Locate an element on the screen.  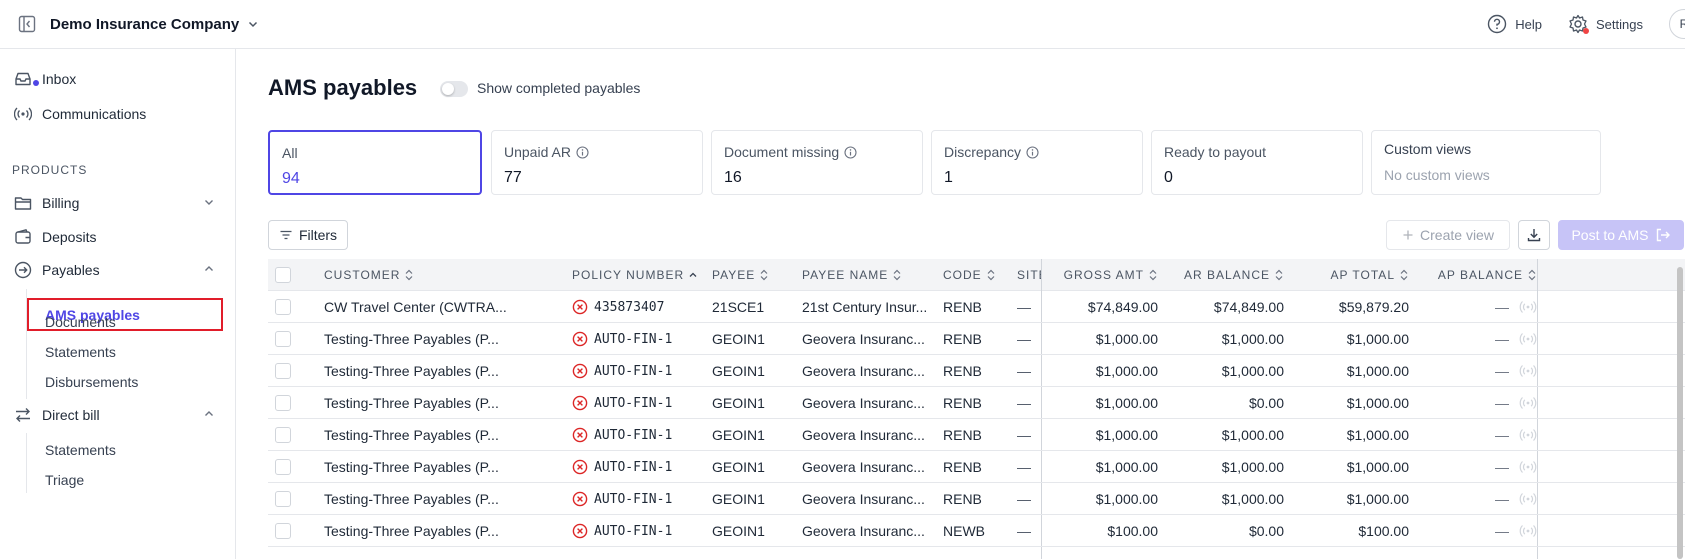
export-icon is located at coordinates (1663, 235).